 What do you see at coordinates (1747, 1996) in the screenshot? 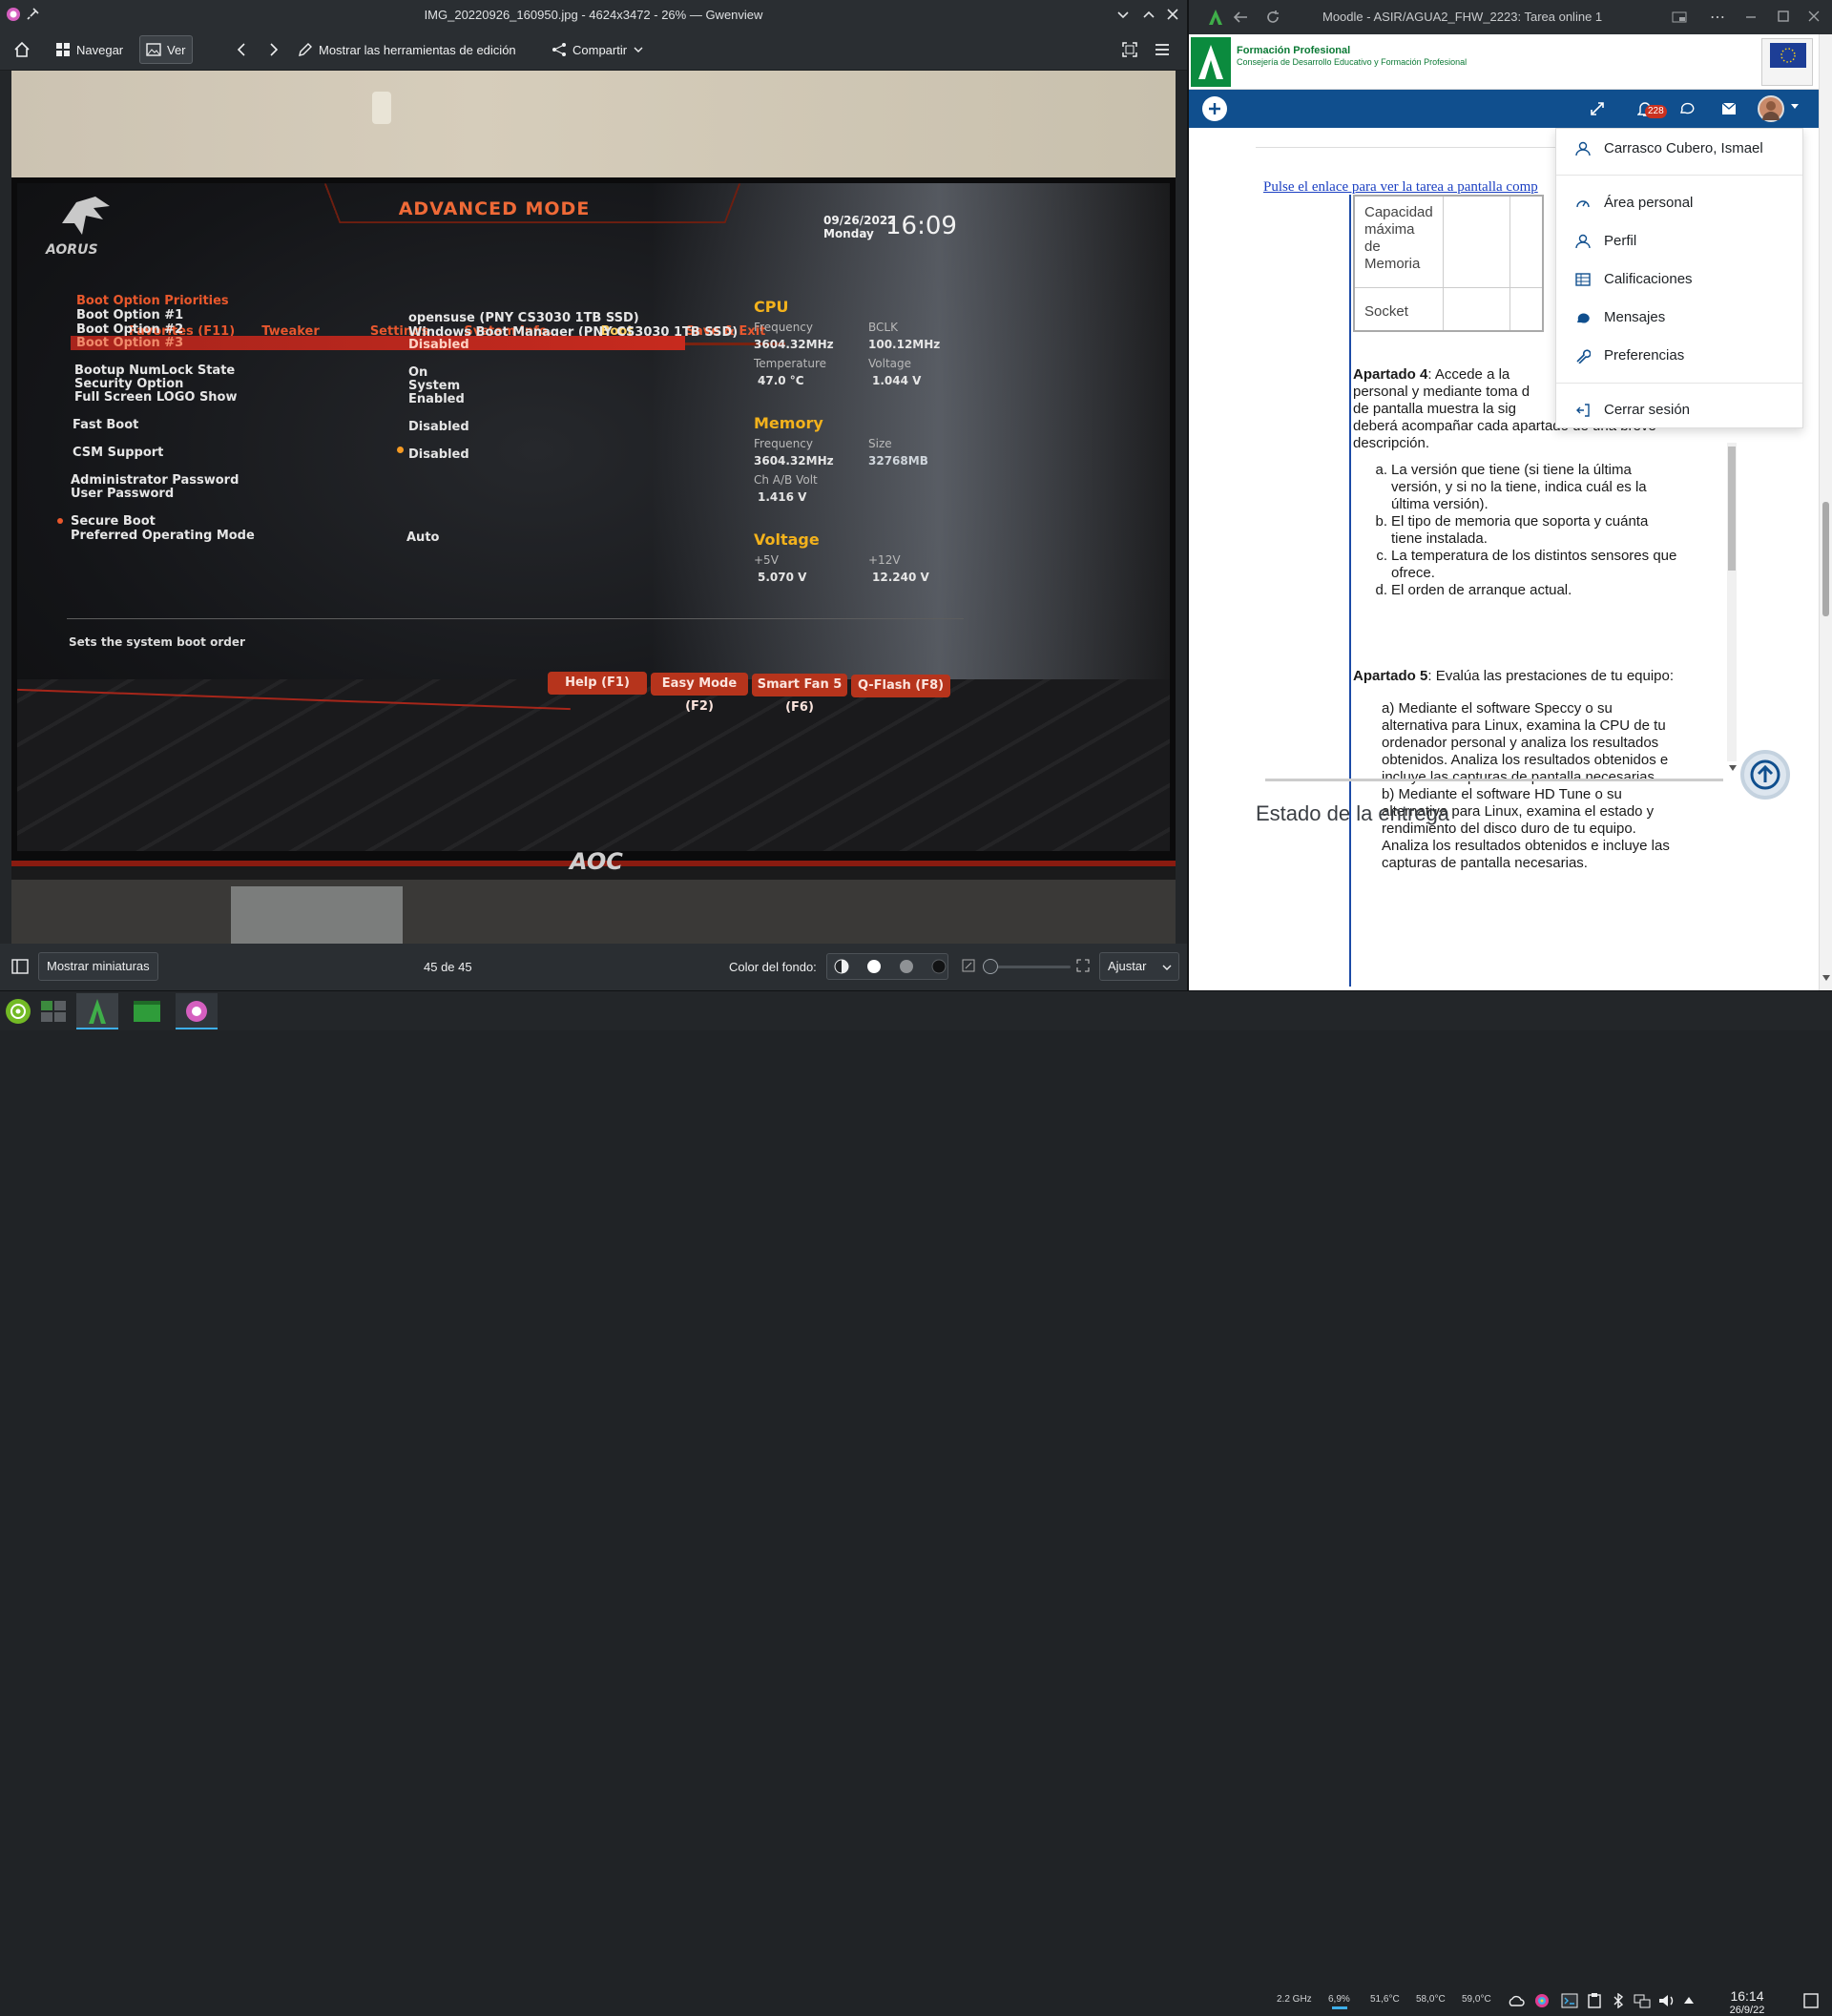
I see `clock-time: 16:14` at bounding box center [1747, 1996].